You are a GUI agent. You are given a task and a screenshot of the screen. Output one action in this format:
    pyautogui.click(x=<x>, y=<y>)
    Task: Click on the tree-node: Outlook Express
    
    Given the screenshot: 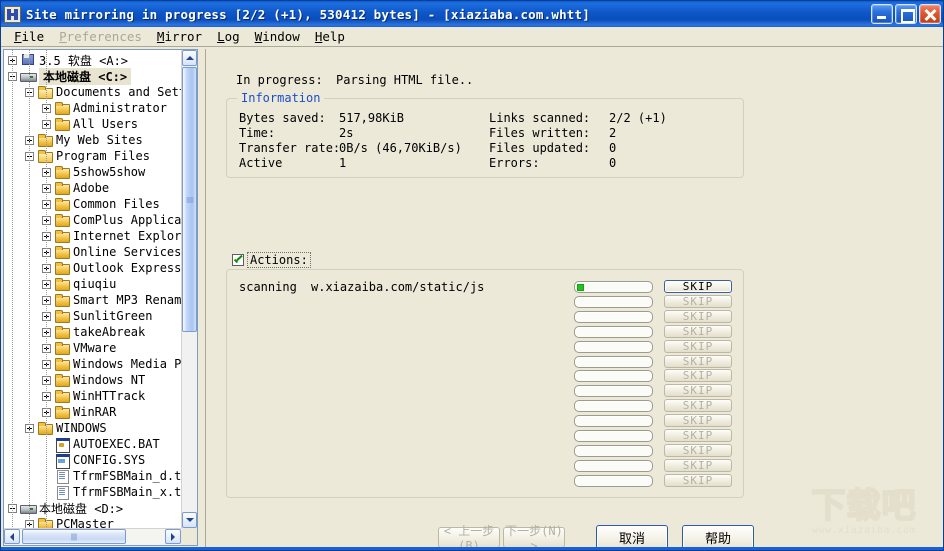 What is the action you would take?
    pyautogui.click(x=93, y=268)
    